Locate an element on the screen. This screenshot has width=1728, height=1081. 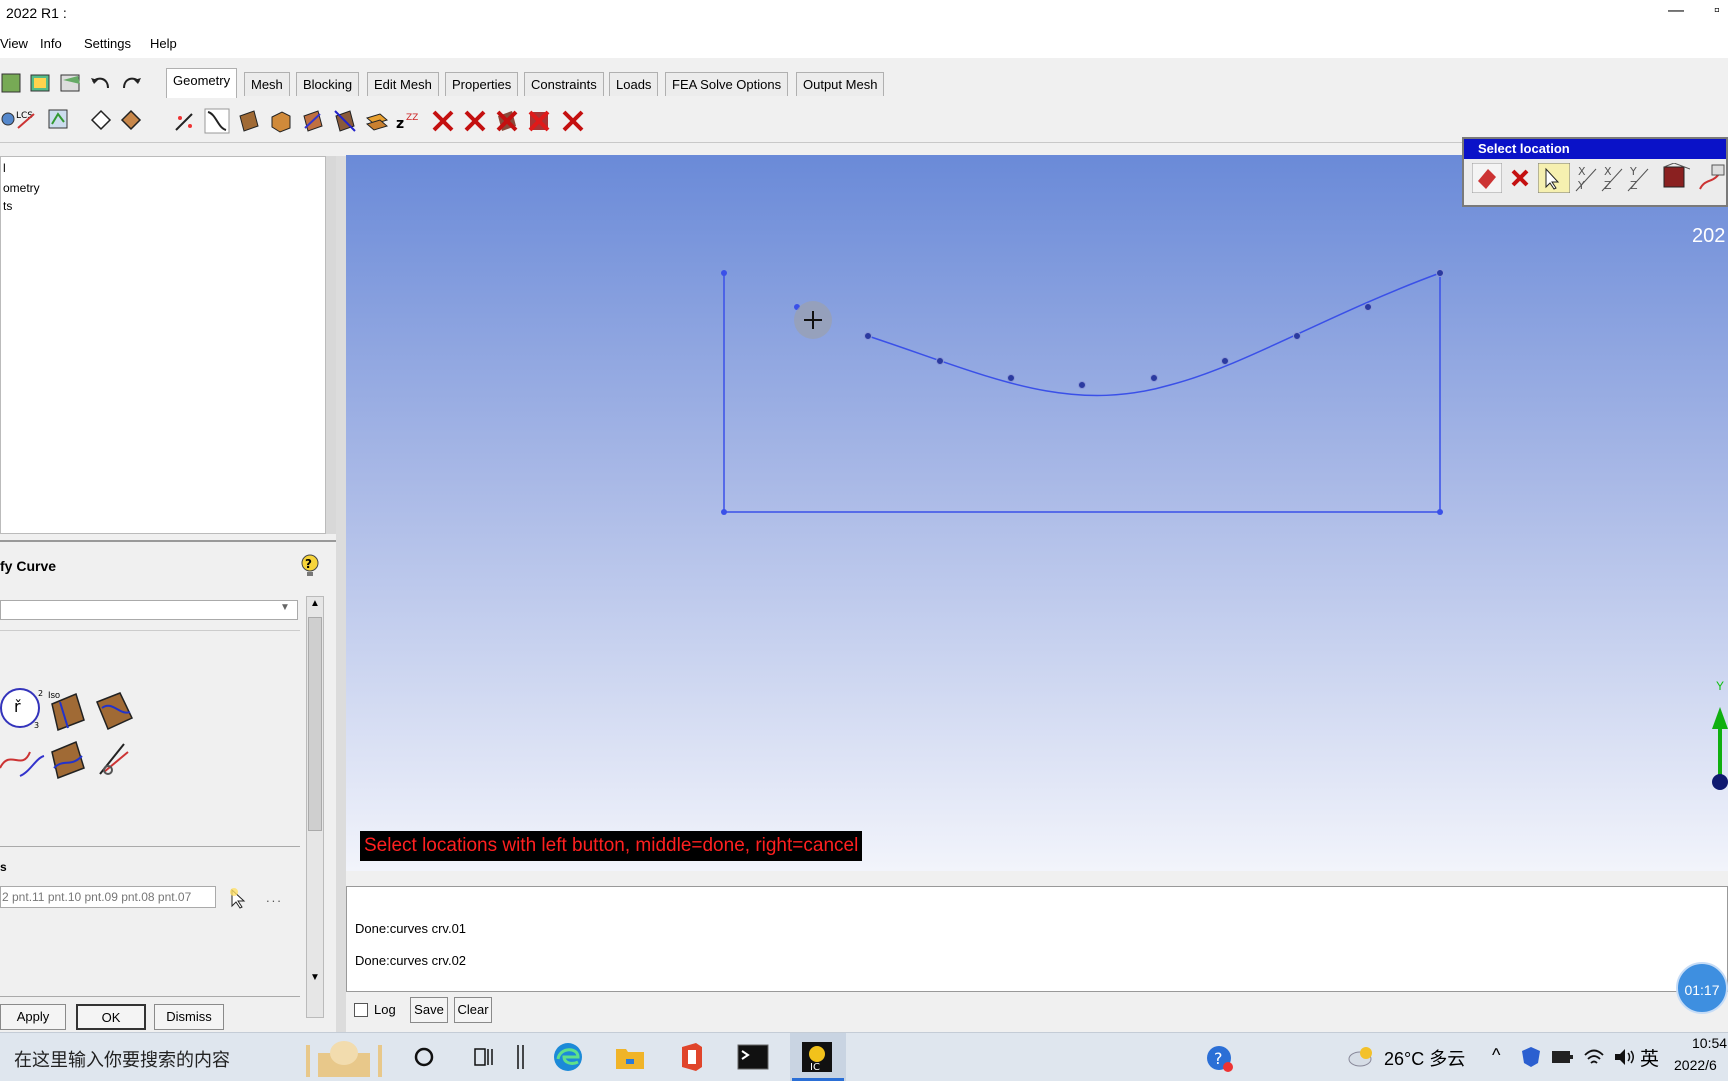
save-button: Save is located at coordinates (429, 1010).